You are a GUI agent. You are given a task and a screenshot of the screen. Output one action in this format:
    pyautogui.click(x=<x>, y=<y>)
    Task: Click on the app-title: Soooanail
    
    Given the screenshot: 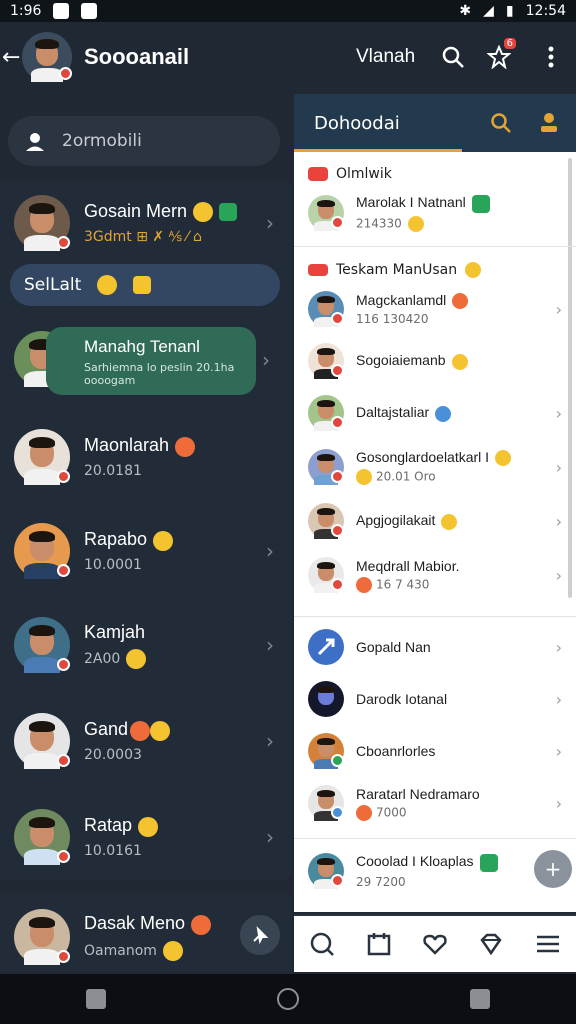 What is the action you would take?
    pyautogui.click(x=137, y=56)
    